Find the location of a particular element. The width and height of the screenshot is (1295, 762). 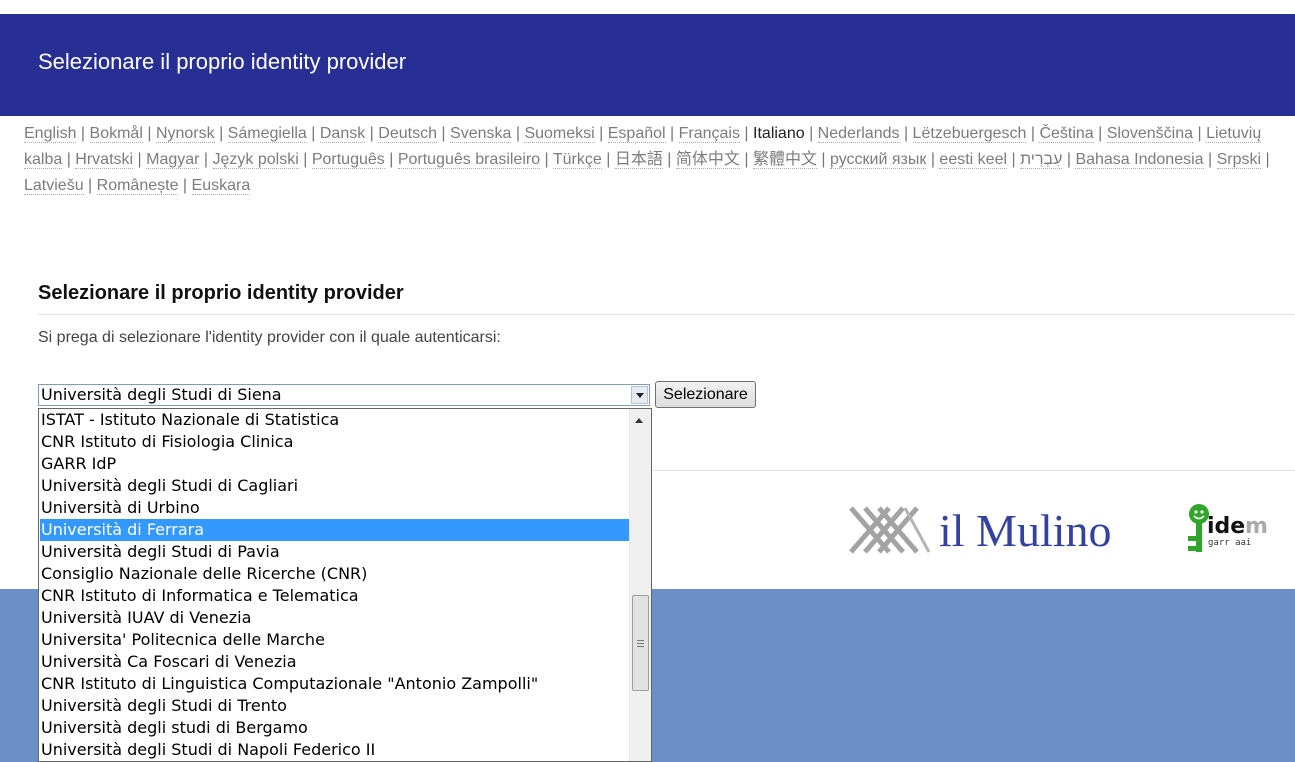

header-bar: Selezionare il proprio identity provider is located at coordinates (647, 65).